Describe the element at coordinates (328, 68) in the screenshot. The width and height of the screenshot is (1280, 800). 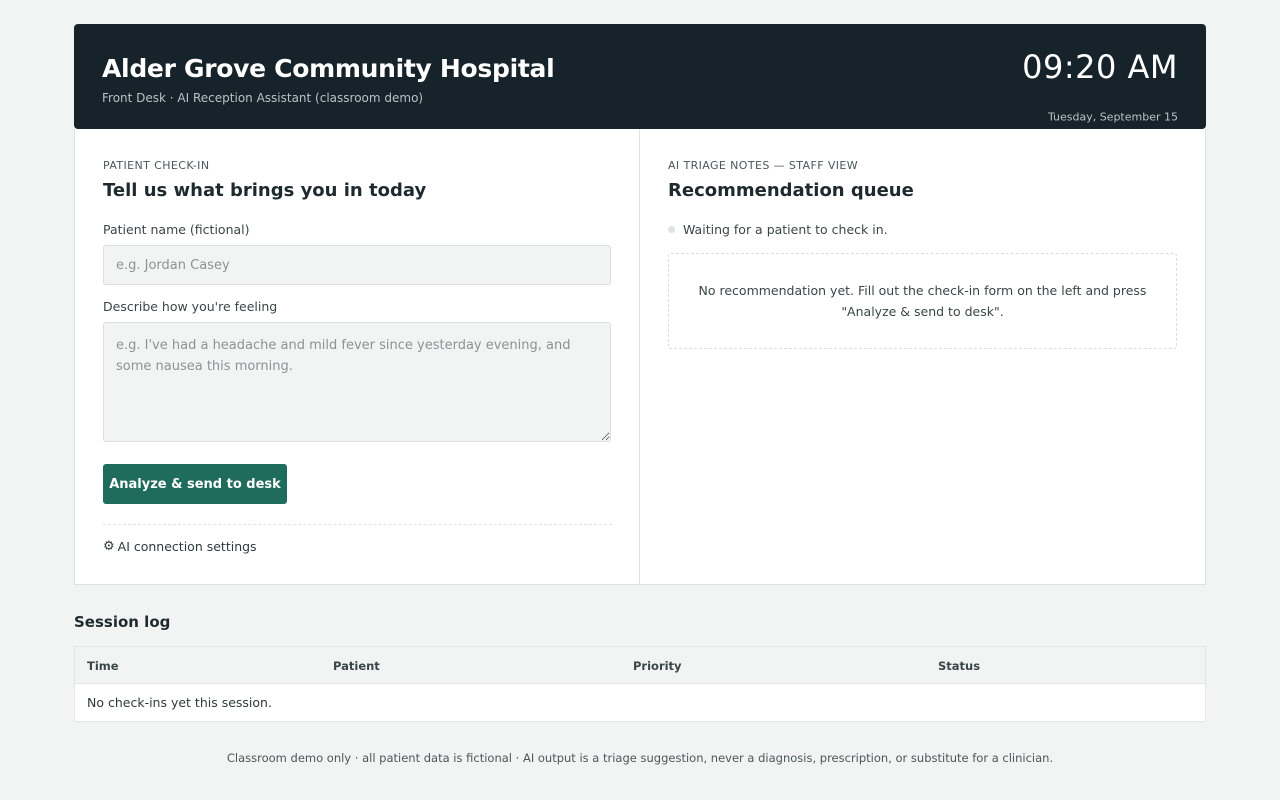
I see `hospital-title: Alder Grove Community Hospital` at that location.